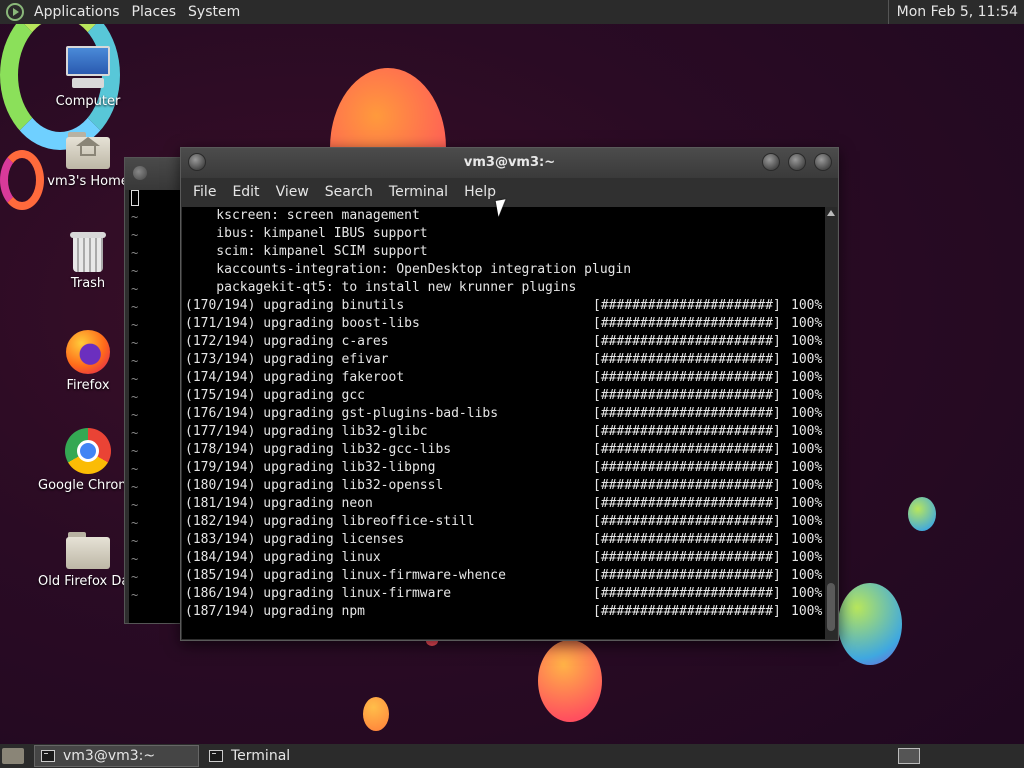 The image size is (1024, 768). What do you see at coordinates (283, 557) in the screenshot?
I see `upgrade-package: (184/194) upgrading linux` at bounding box center [283, 557].